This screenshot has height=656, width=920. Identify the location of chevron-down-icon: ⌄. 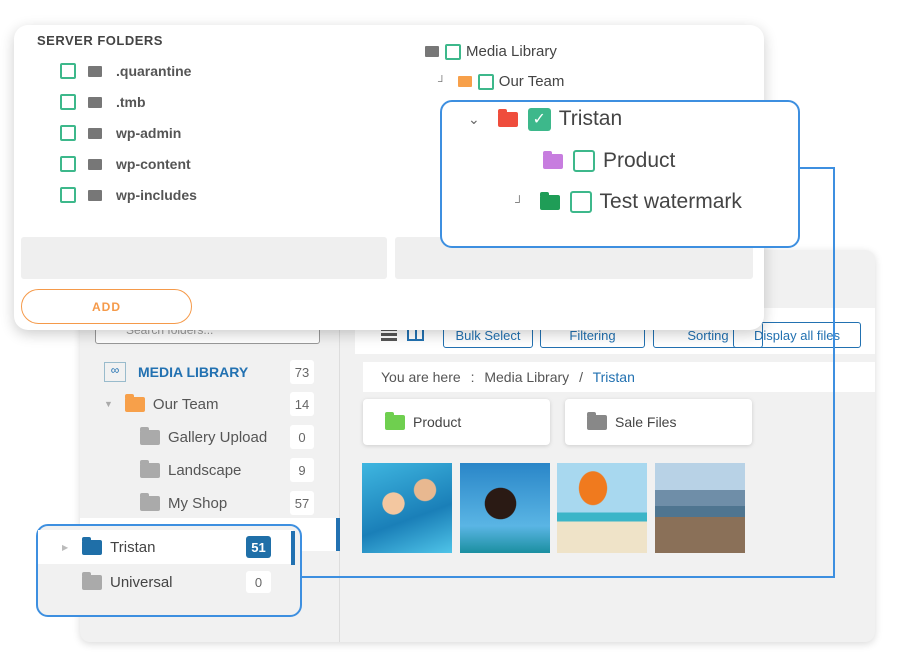
(474, 118).